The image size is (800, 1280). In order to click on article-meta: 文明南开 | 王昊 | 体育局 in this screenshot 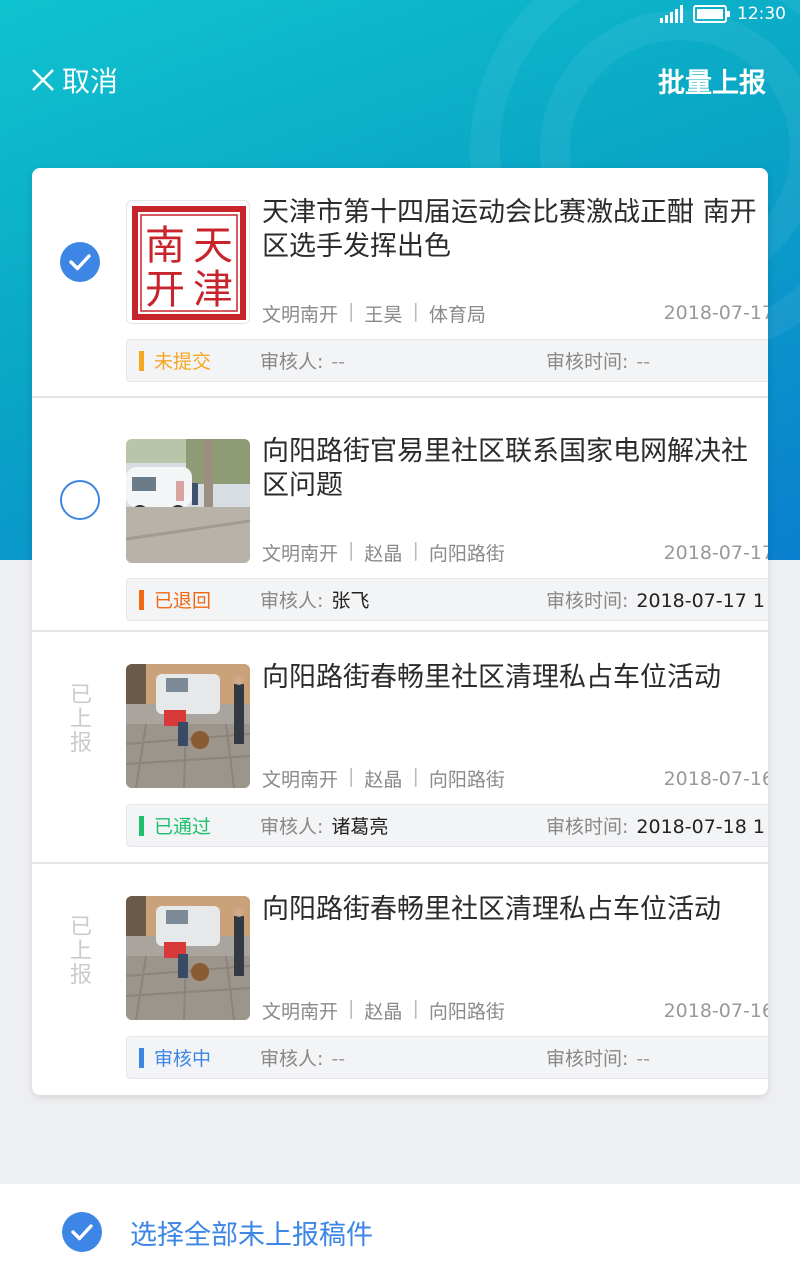, I will do `click(374, 313)`.